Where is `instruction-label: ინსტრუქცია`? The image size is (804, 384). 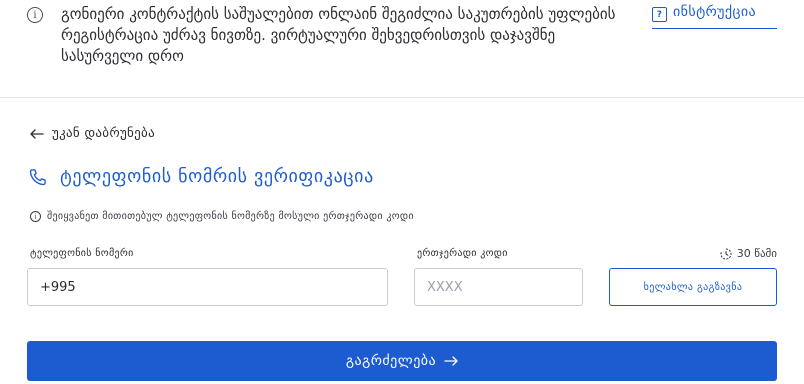 instruction-label: ინსტრუქცია is located at coordinates (715, 12).